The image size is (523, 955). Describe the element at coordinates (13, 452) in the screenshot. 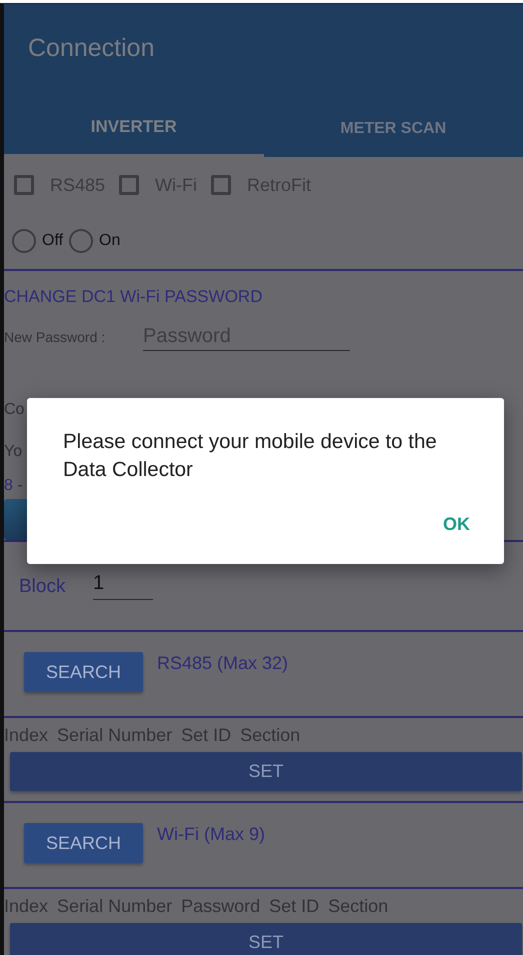

I see `text-fragment: Yo` at that location.